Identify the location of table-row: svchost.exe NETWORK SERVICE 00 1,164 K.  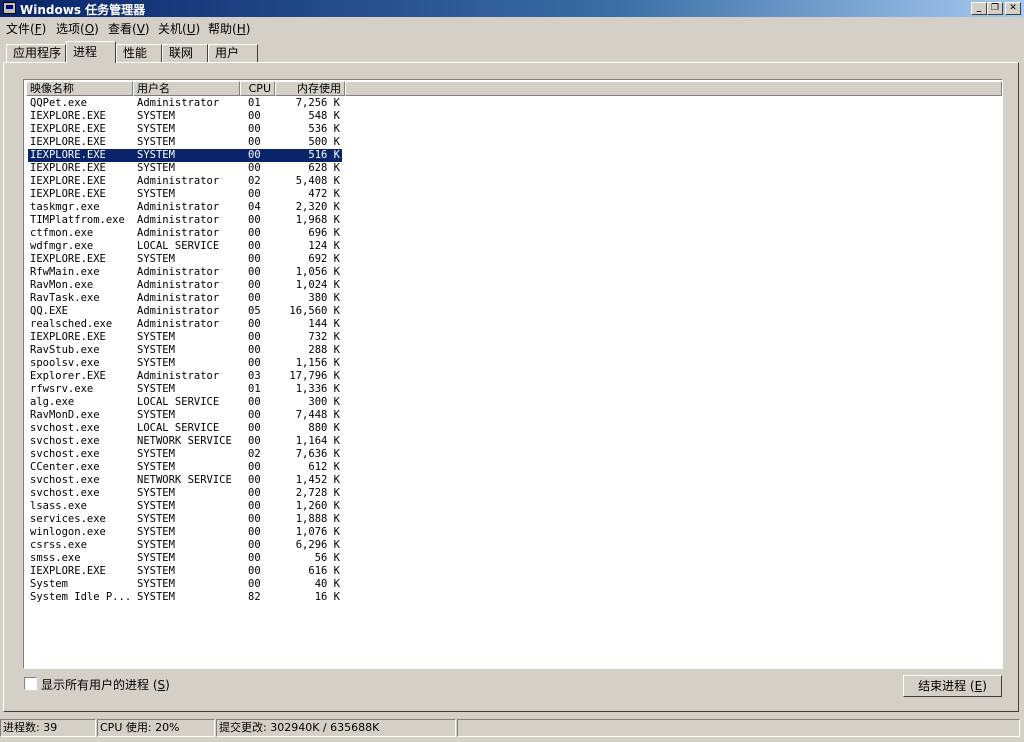
(514, 441).